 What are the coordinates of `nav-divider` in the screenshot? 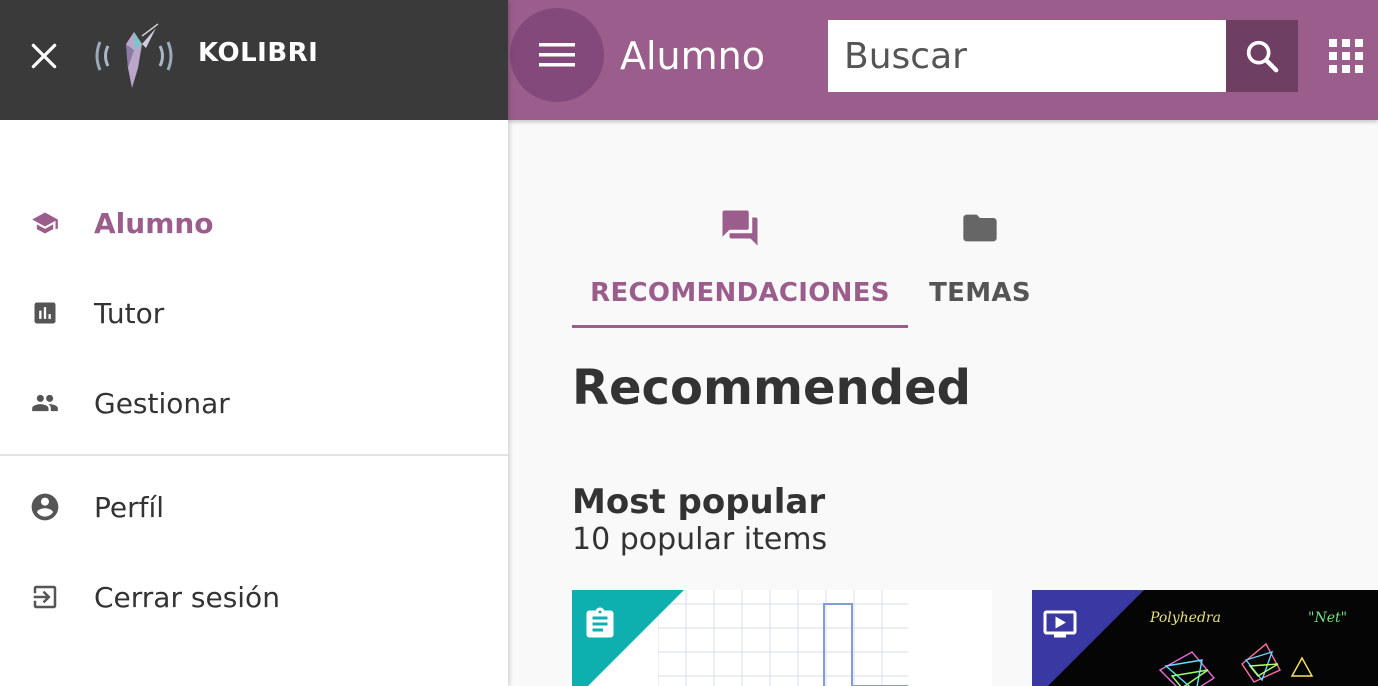 It's located at (254, 455).